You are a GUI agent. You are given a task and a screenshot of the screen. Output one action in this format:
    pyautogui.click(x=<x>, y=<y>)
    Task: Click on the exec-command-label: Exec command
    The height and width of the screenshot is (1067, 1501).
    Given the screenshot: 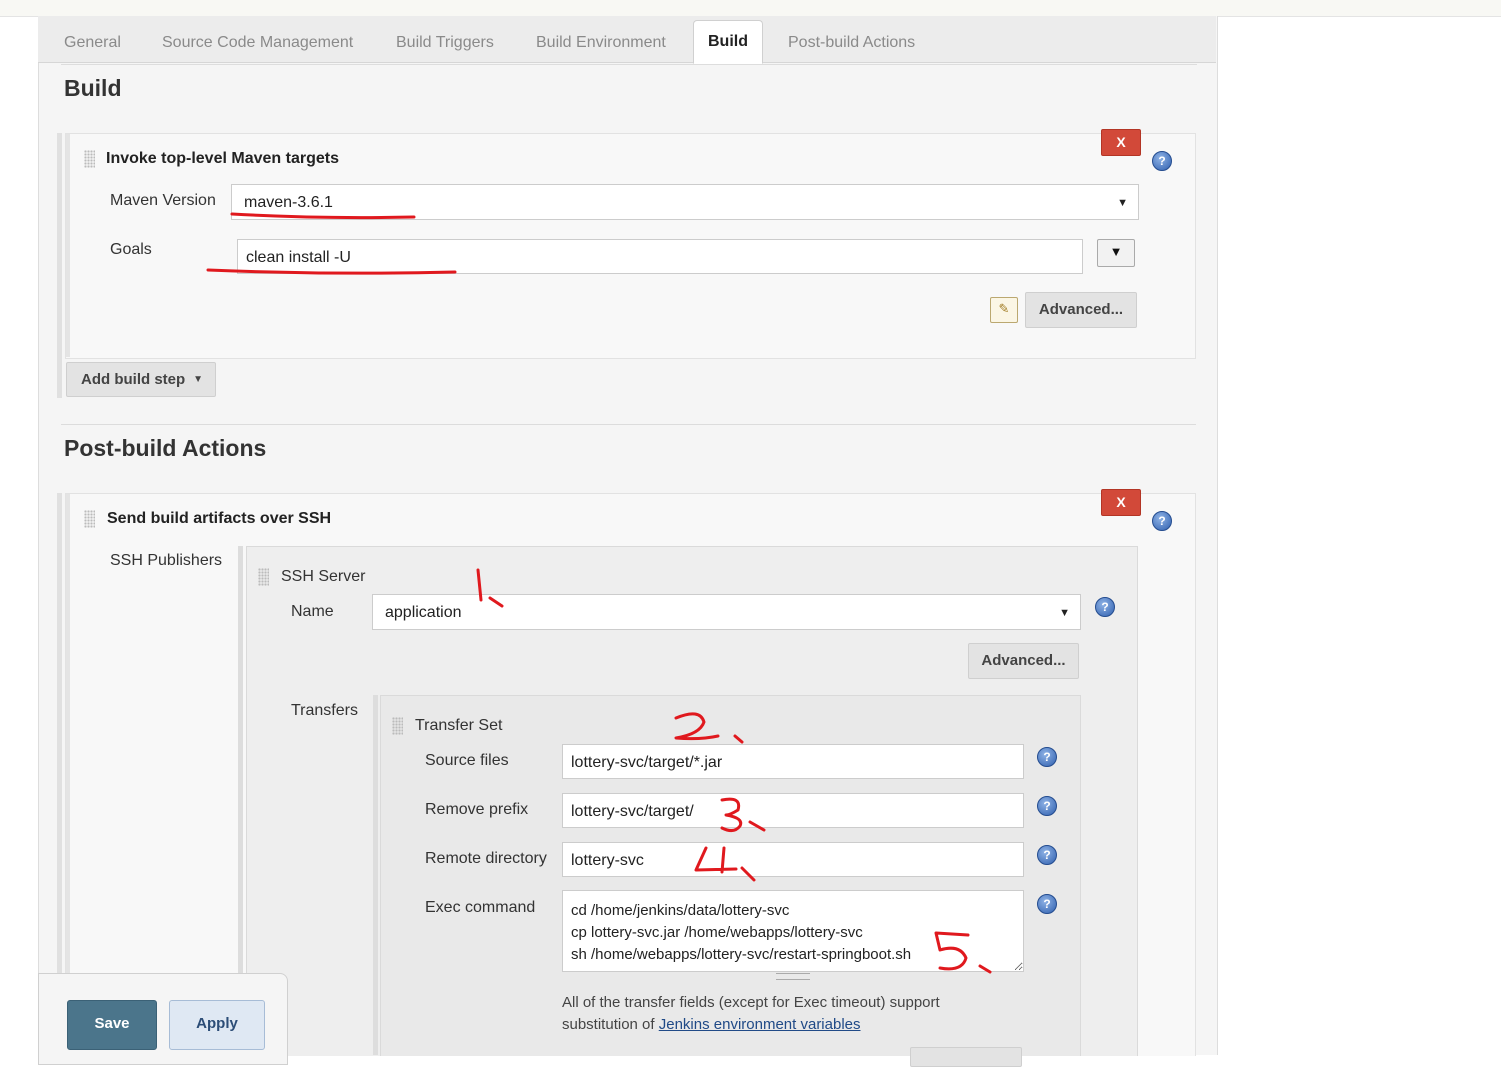 What is the action you would take?
    pyautogui.click(x=480, y=907)
    